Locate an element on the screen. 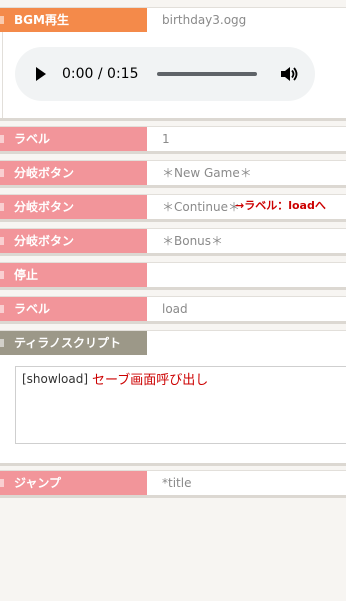 The width and height of the screenshot is (346, 601). stop-tag: 停止 is located at coordinates (73, 275).